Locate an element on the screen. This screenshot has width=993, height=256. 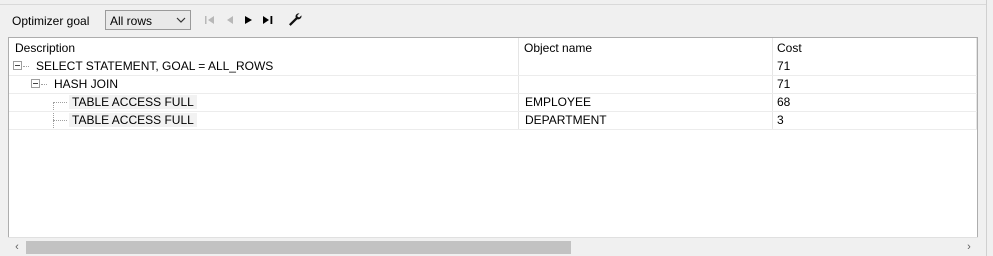
explain-plan-toolbar: Optimizer goal All rows is located at coordinates (493, 21).